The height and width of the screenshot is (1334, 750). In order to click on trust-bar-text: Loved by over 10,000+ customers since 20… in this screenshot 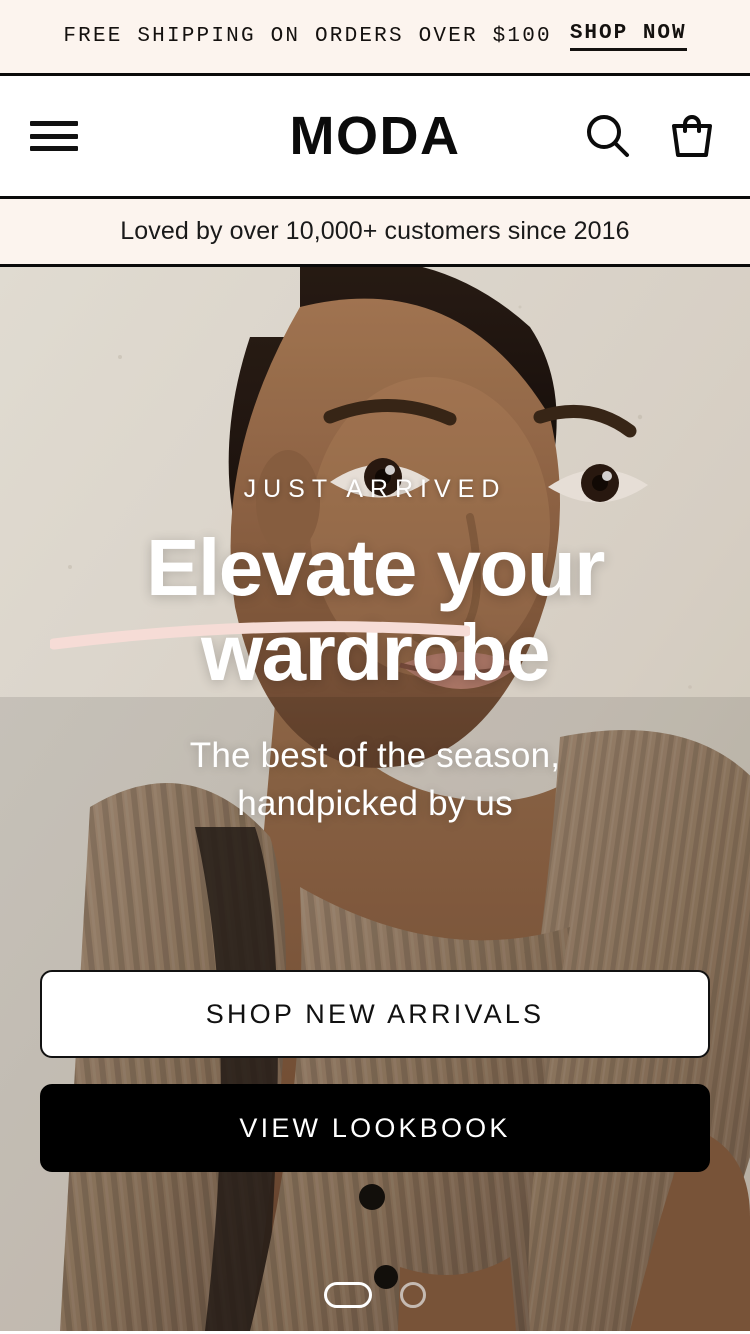, I will do `click(375, 231)`.